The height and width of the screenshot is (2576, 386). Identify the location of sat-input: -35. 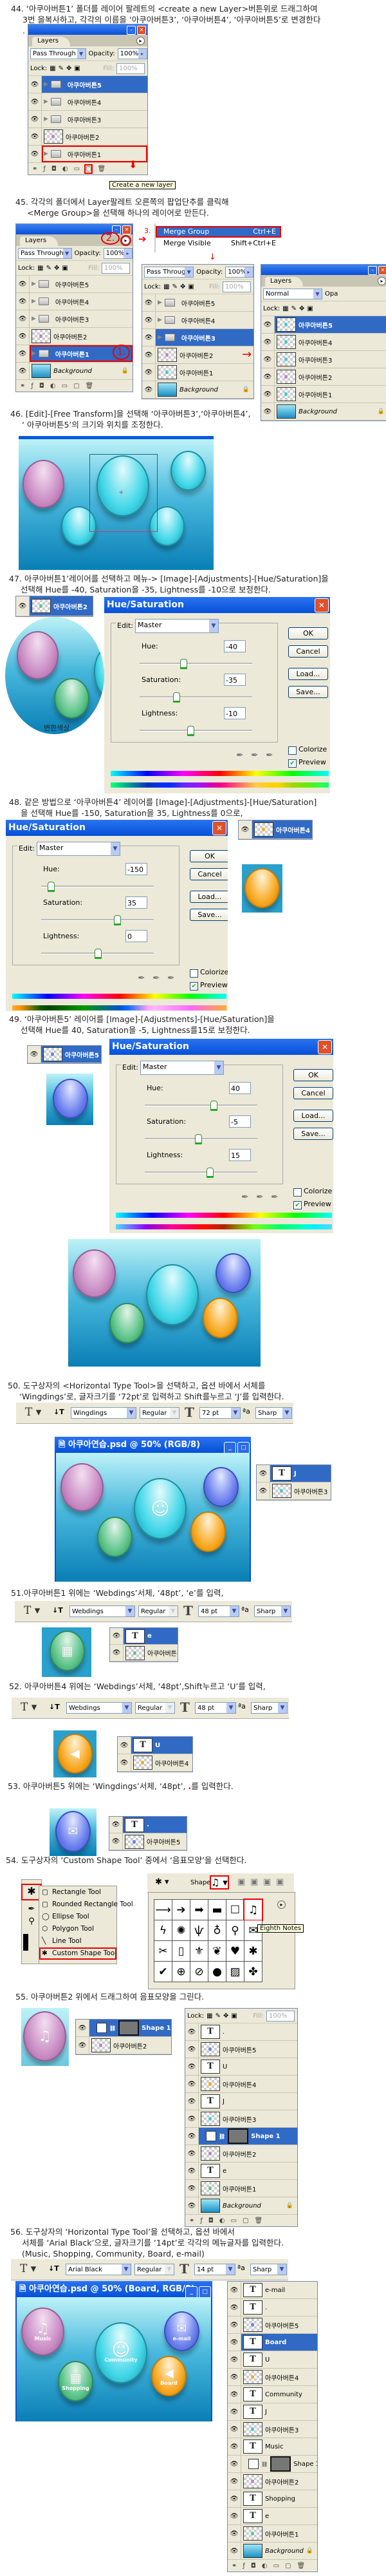
(235, 680).